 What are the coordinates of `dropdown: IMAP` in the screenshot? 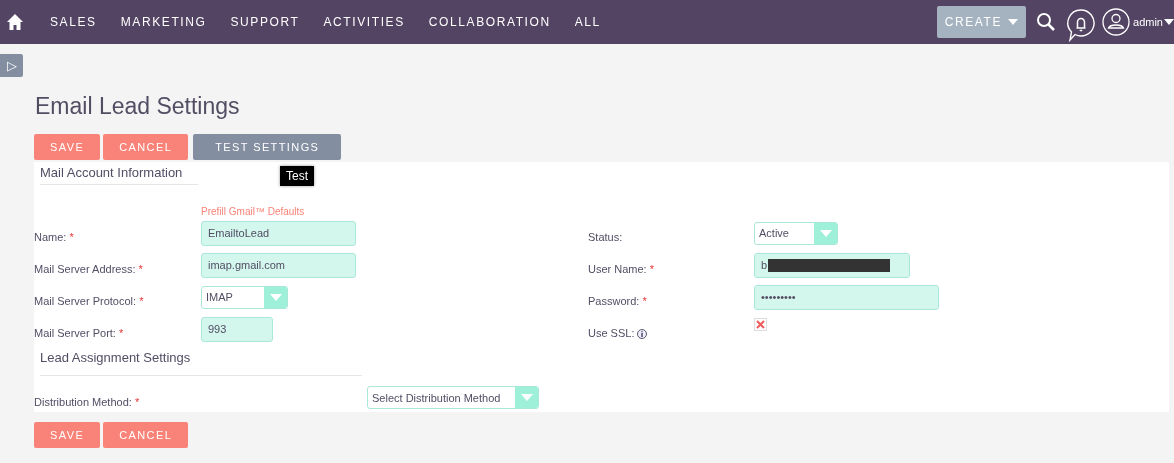 It's located at (244, 297).